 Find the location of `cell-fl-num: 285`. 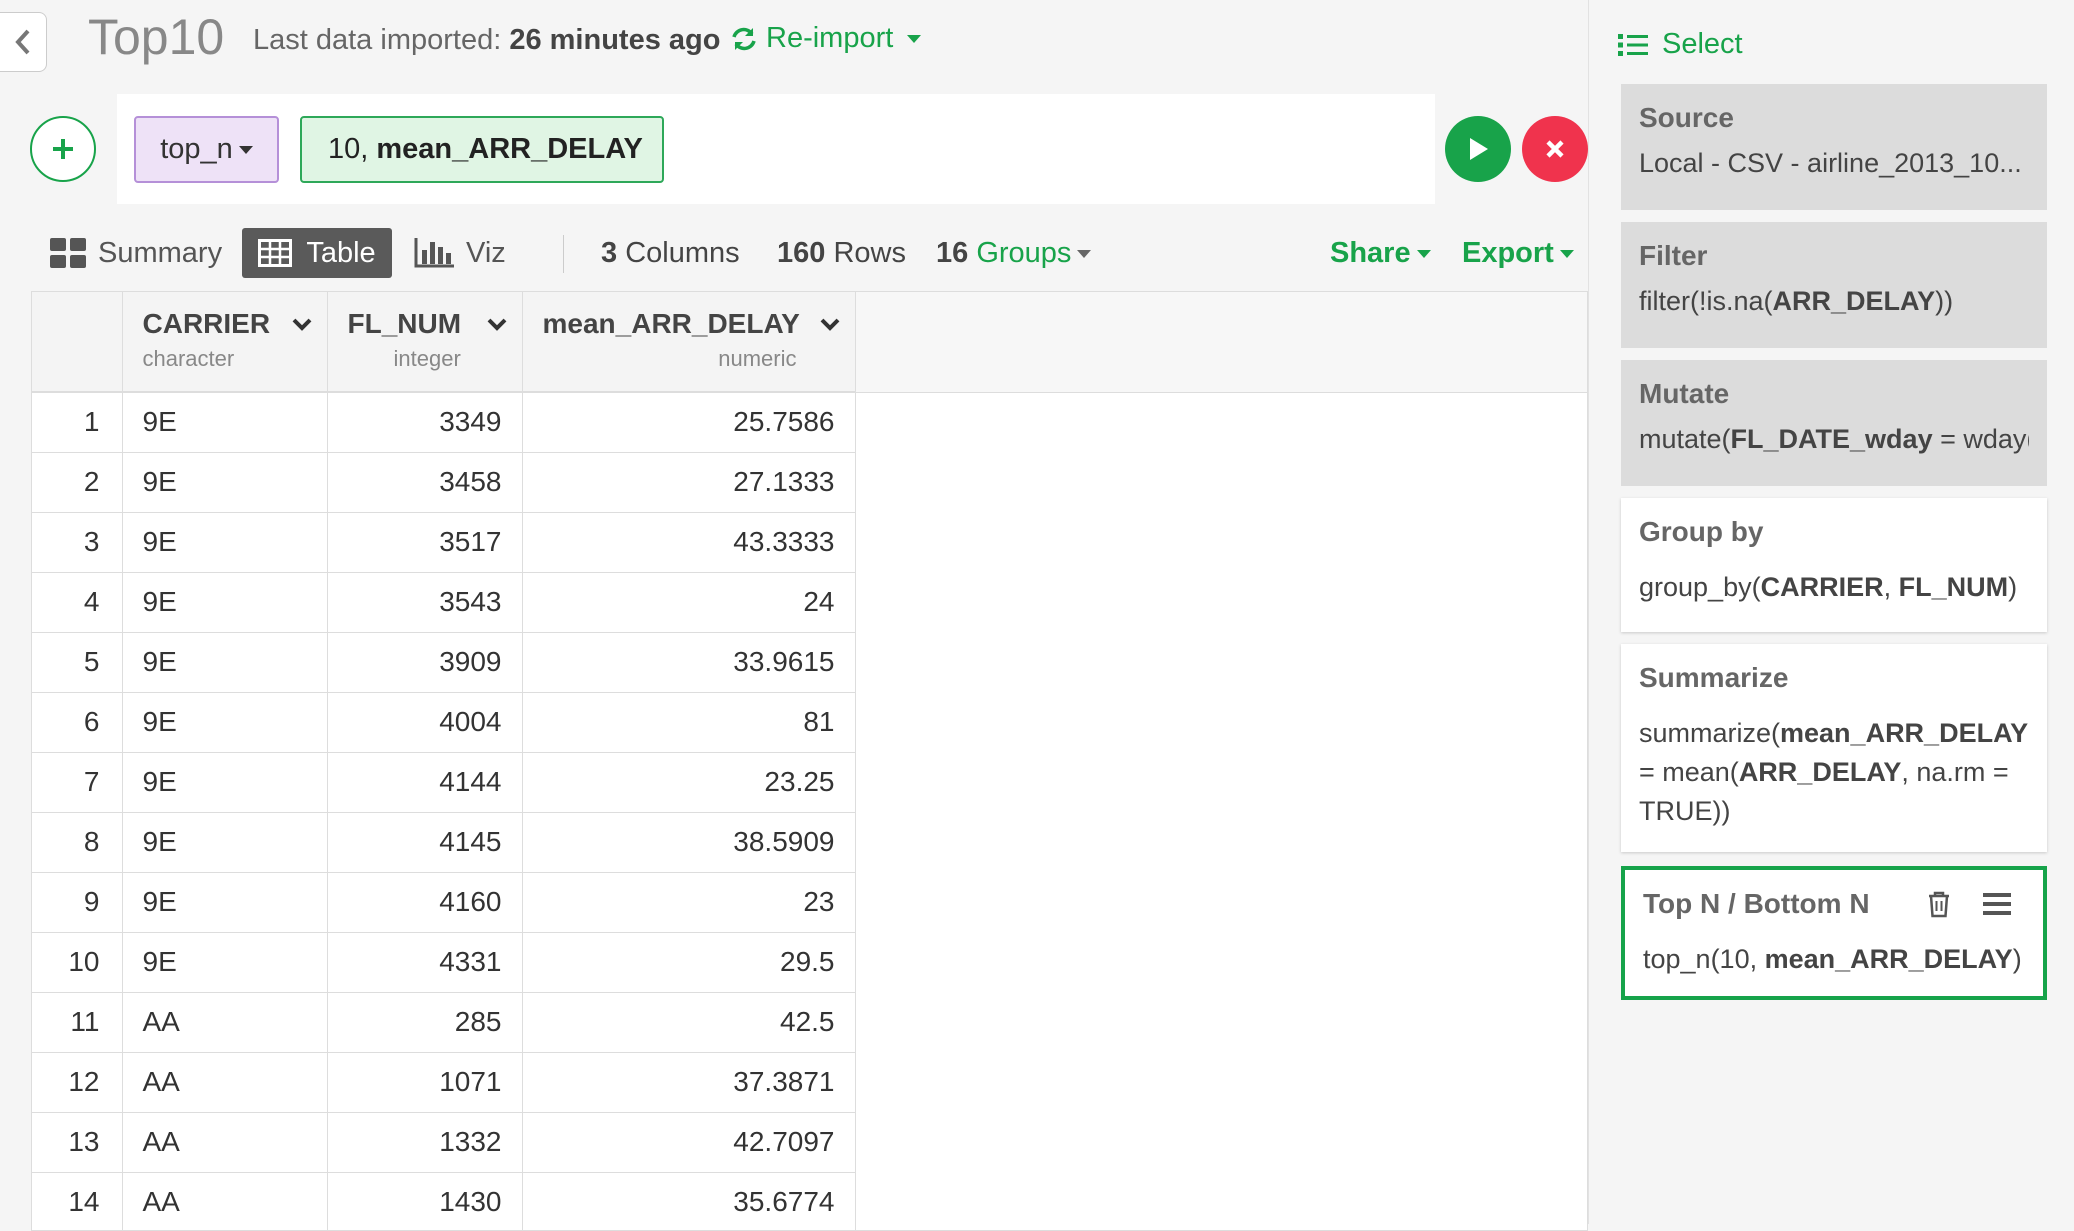

cell-fl-num: 285 is located at coordinates (425, 1022).